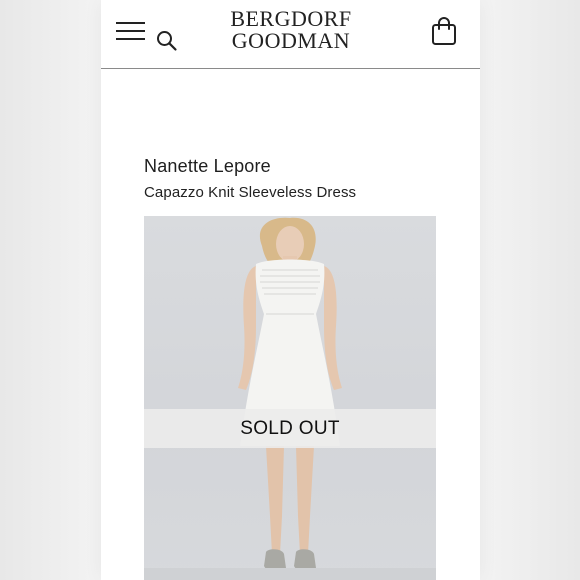 This screenshot has width=580, height=580. I want to click on product-brand: Nanette Lepore, so click(207, 166).